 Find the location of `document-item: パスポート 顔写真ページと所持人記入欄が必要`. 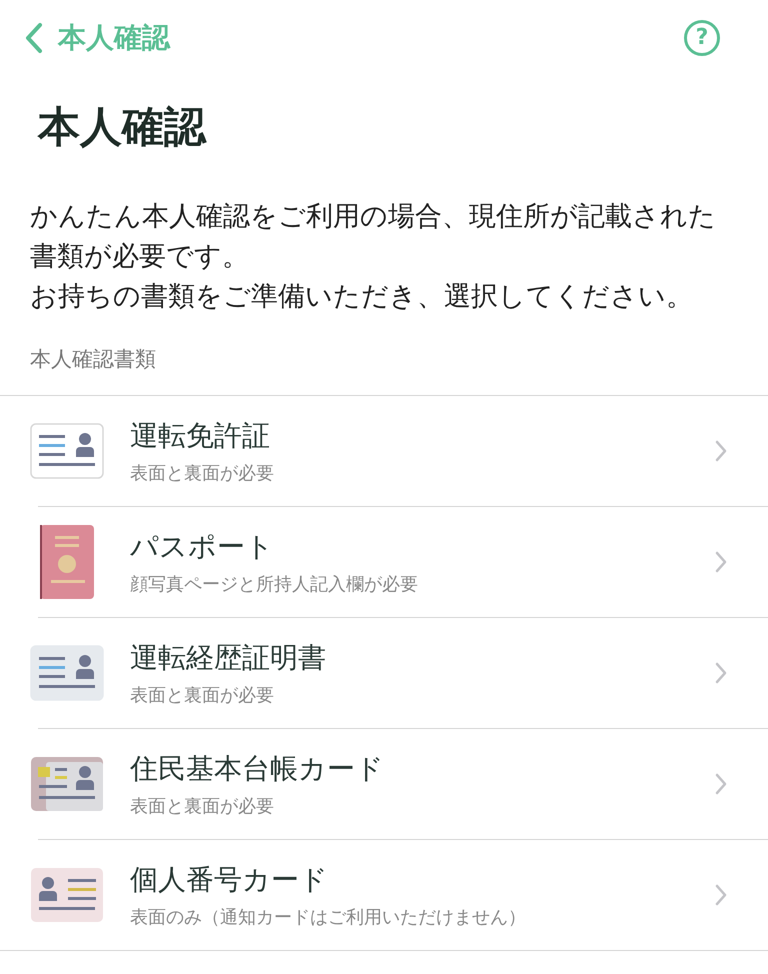

document-item: パスポート 顔写真ページと所持人記入欄が必要 is located at coordinates (384, 562).